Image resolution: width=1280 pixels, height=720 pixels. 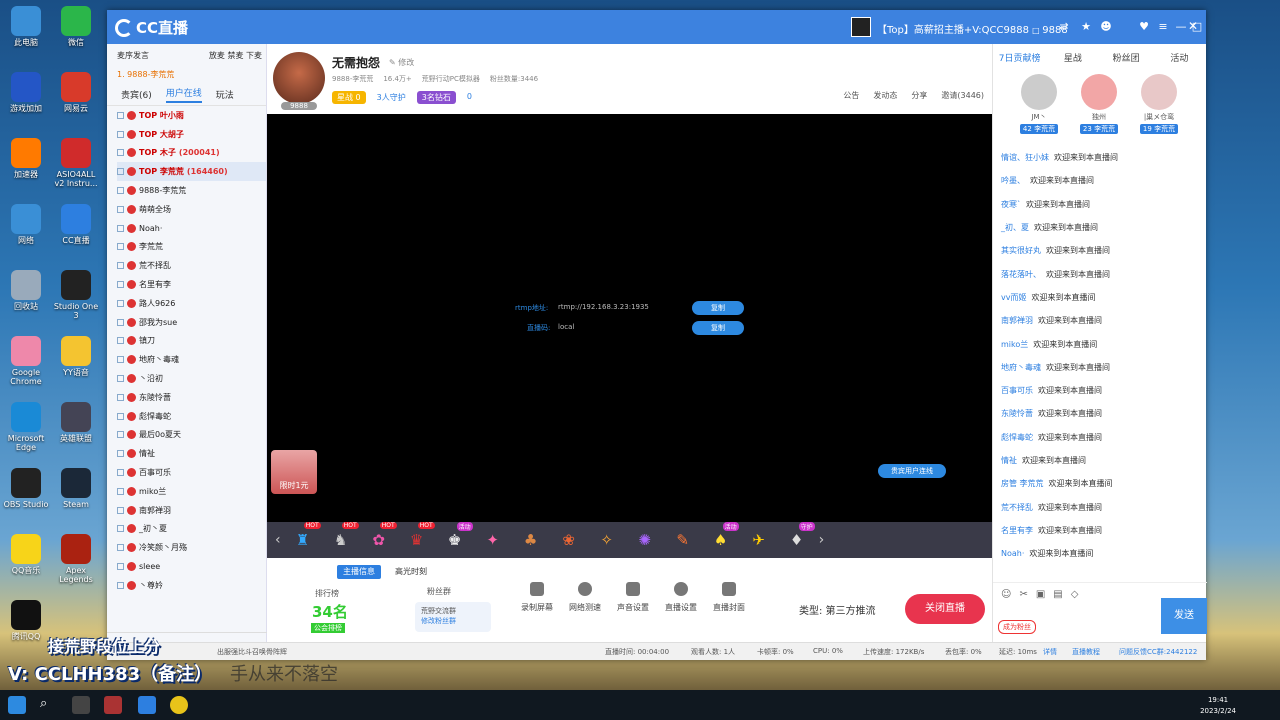 What do you see at coordinates (1017, 507) in the screenshot?
I see `chat-user-name: 荒不择乱` at bounding box center [1017, 507].